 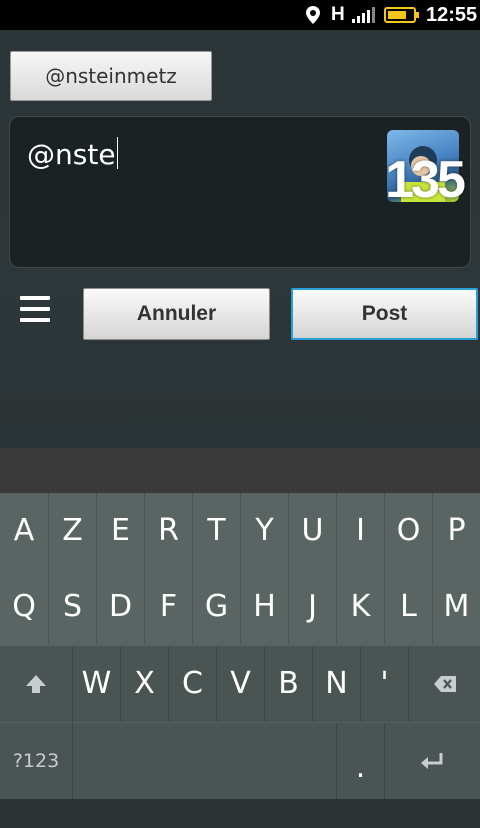 What do you see at coordinates (456, 607) in the screenshot?
I see `key-m: M` at bounding box center [456, 607].